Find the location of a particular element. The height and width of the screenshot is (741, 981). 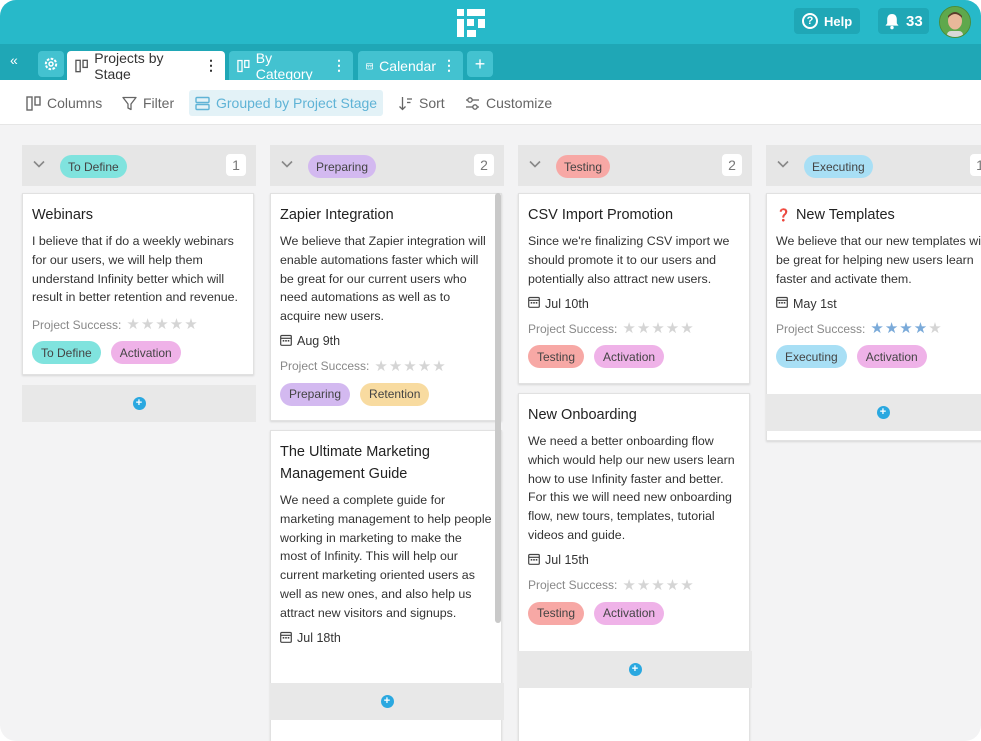

sort-button: Sort is located at coordinates (421, 103).